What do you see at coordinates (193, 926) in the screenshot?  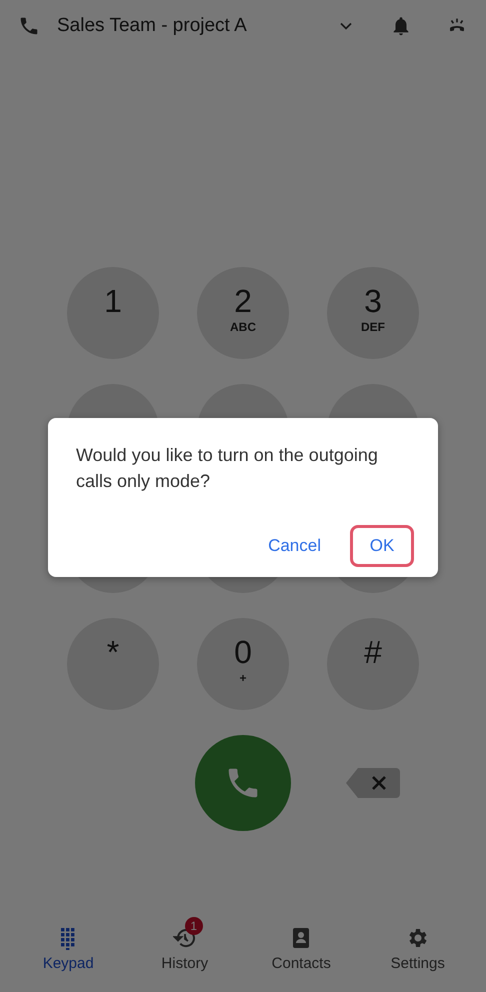 I see `count-badge: 1` at bounding box center [193, 926].